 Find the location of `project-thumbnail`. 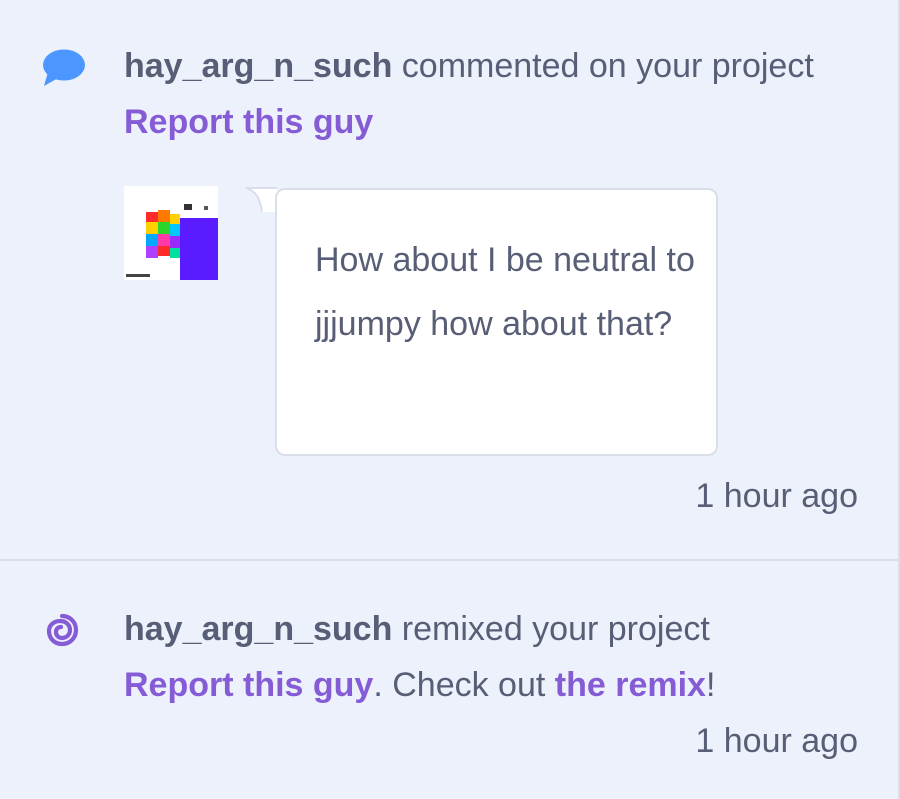

project-thumbnail is located at coordinates (171, 233).